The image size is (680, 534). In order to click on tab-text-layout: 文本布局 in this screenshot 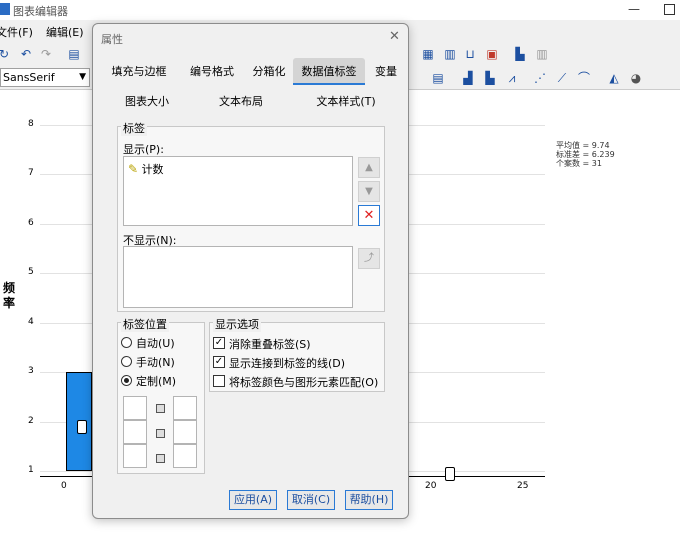, I will do `click(241, 102)`.